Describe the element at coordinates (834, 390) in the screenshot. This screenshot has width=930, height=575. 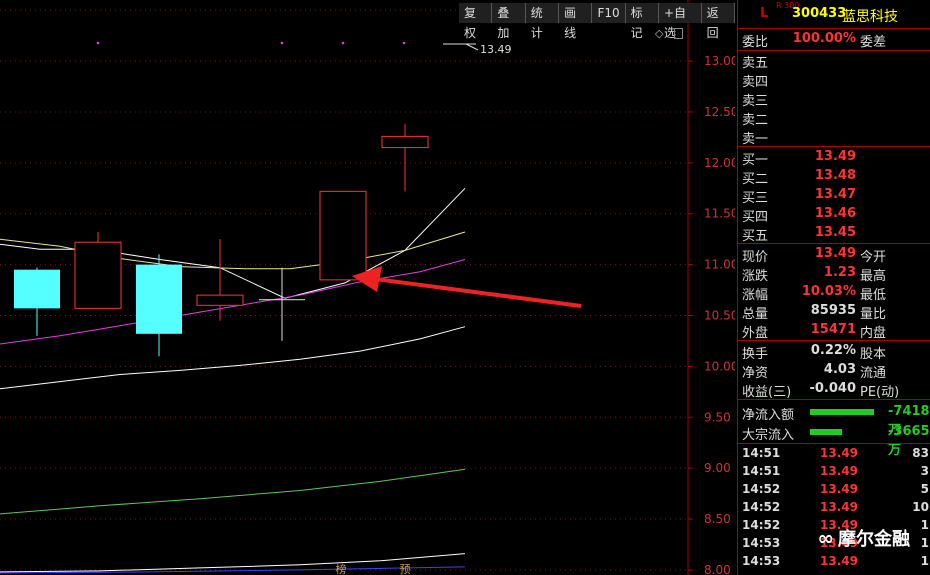
I see `finance-row: 收益(三) -0.040 PE(动)` at that location.